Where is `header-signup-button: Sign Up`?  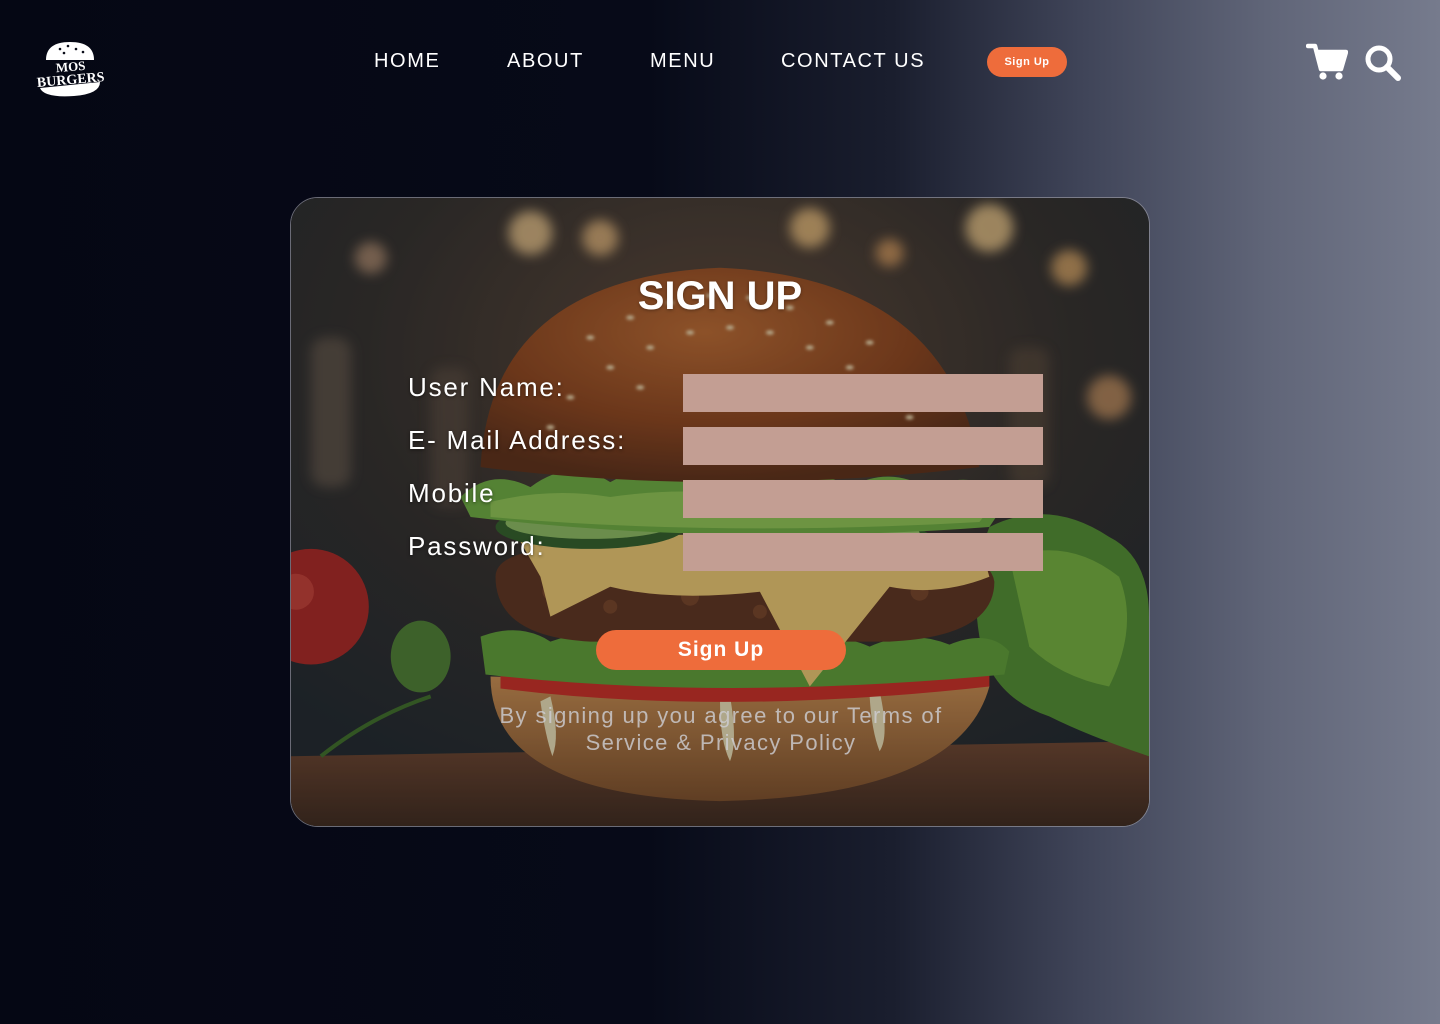
header-signup-button: Sign Up is located at coordinates (1027, 62).